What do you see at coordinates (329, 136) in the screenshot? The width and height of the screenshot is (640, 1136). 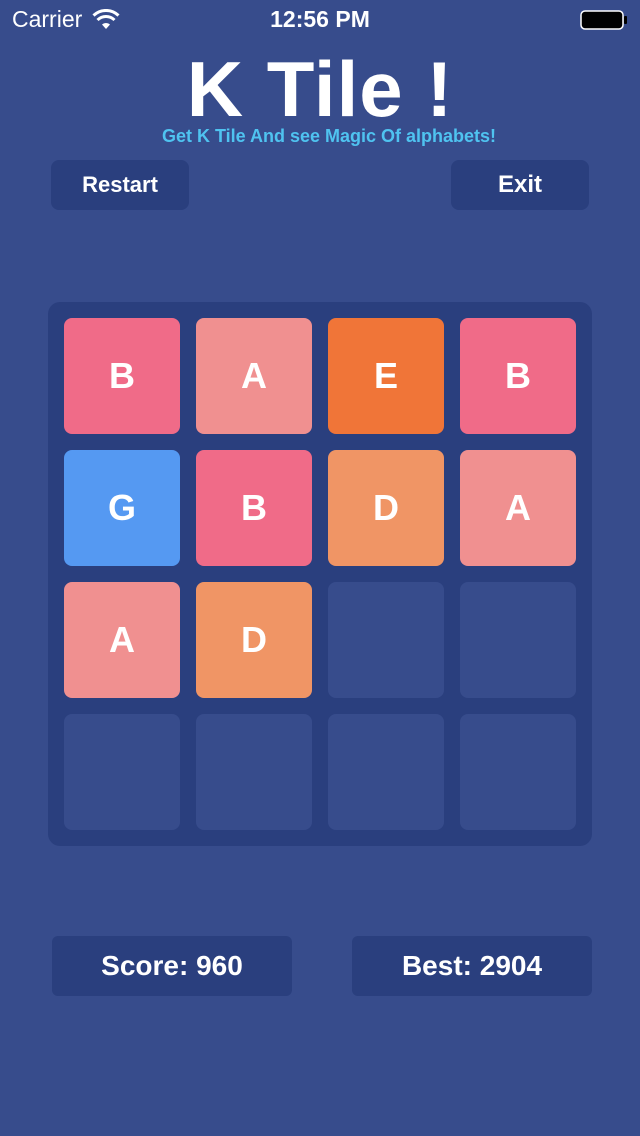 I see `app-subtitle: Get K Tile And see Magic Of alphabets!` at bounding box center [329, 136].